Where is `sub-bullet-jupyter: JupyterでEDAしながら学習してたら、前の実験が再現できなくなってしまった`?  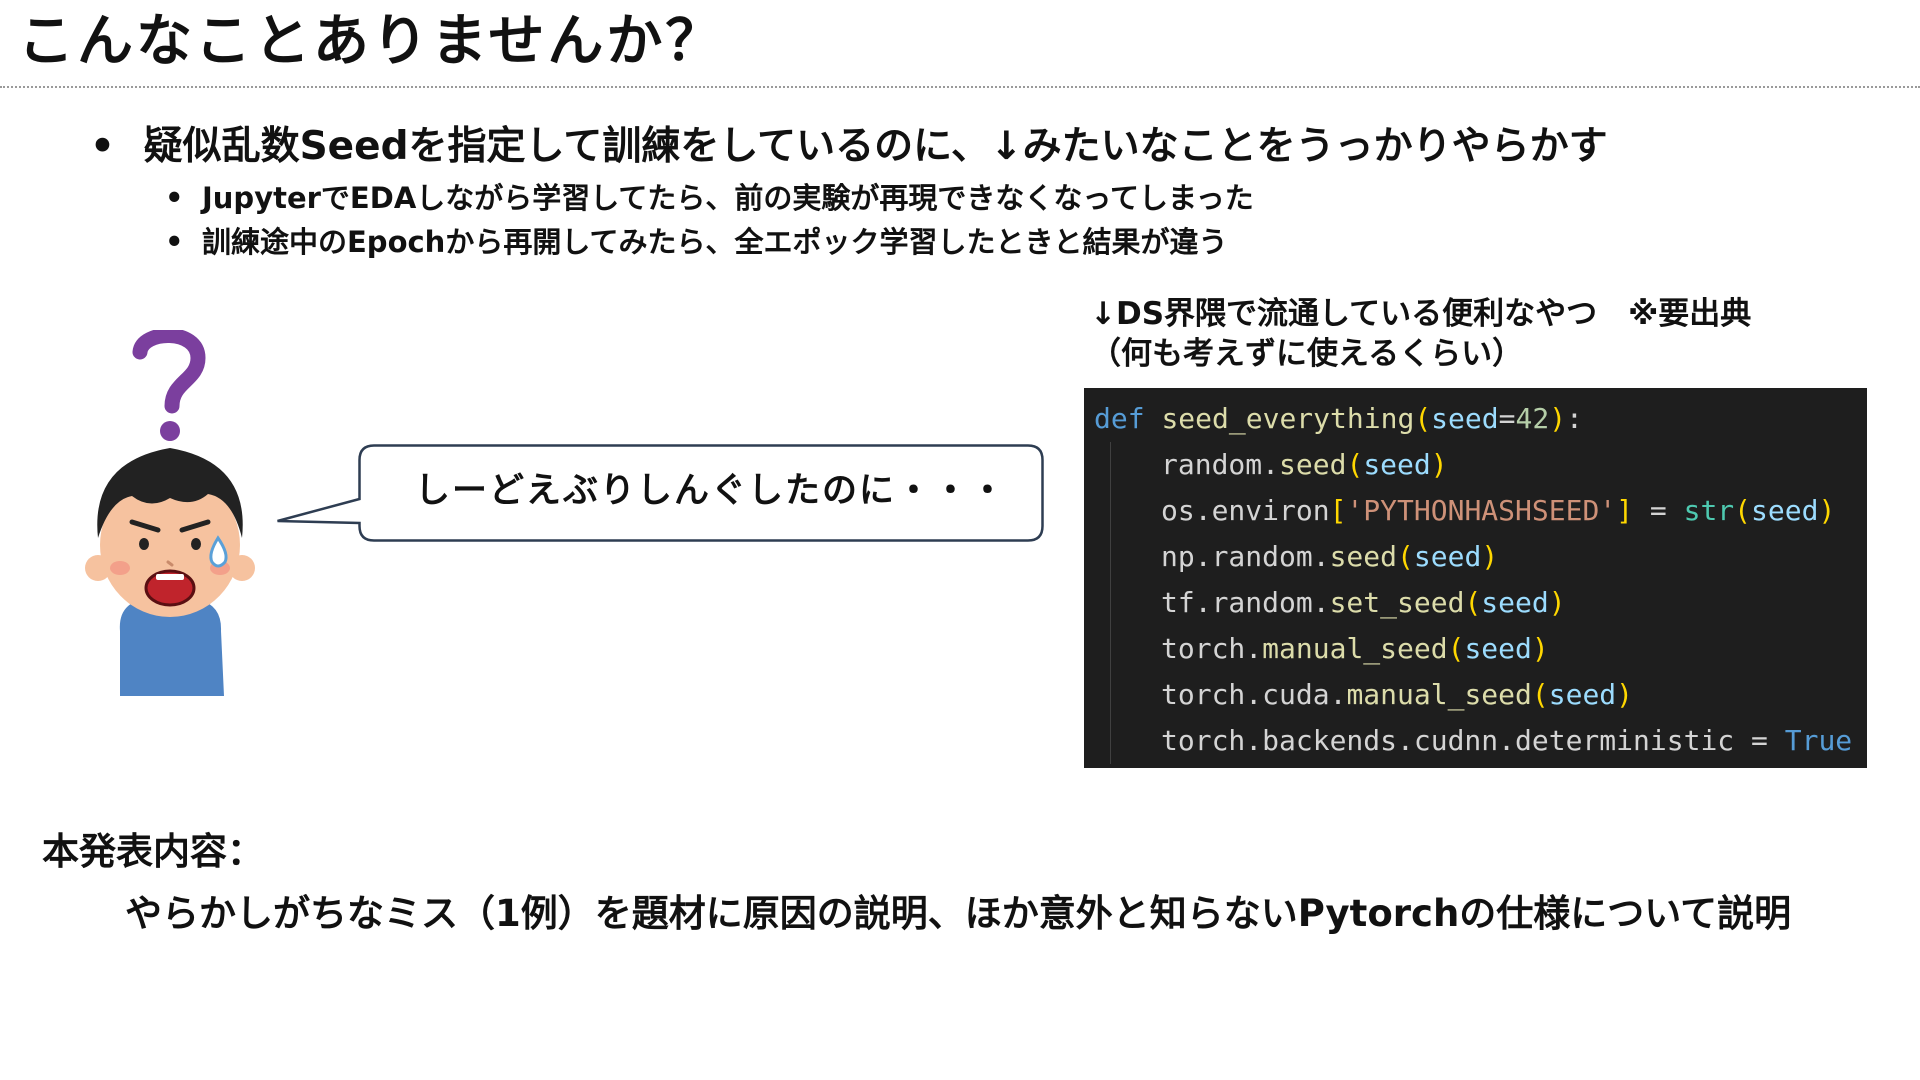 sub-bullet-jupyter: JupyterでEDAしながら学習してたら、前の実験が再現できなくなってしまった is located at coordinates (886, 198).